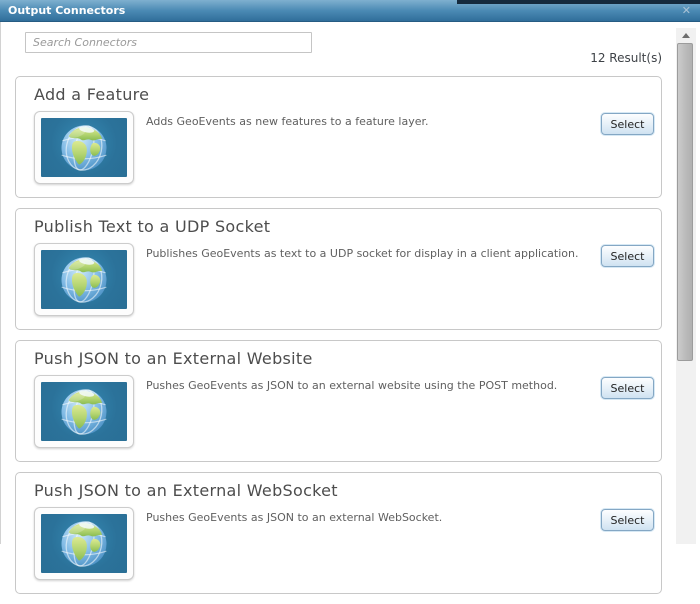 The height and width of the screenshot is (604, 700). I want to click on connector-title: Push JSON to an External WebSocket, so click(186, 490).